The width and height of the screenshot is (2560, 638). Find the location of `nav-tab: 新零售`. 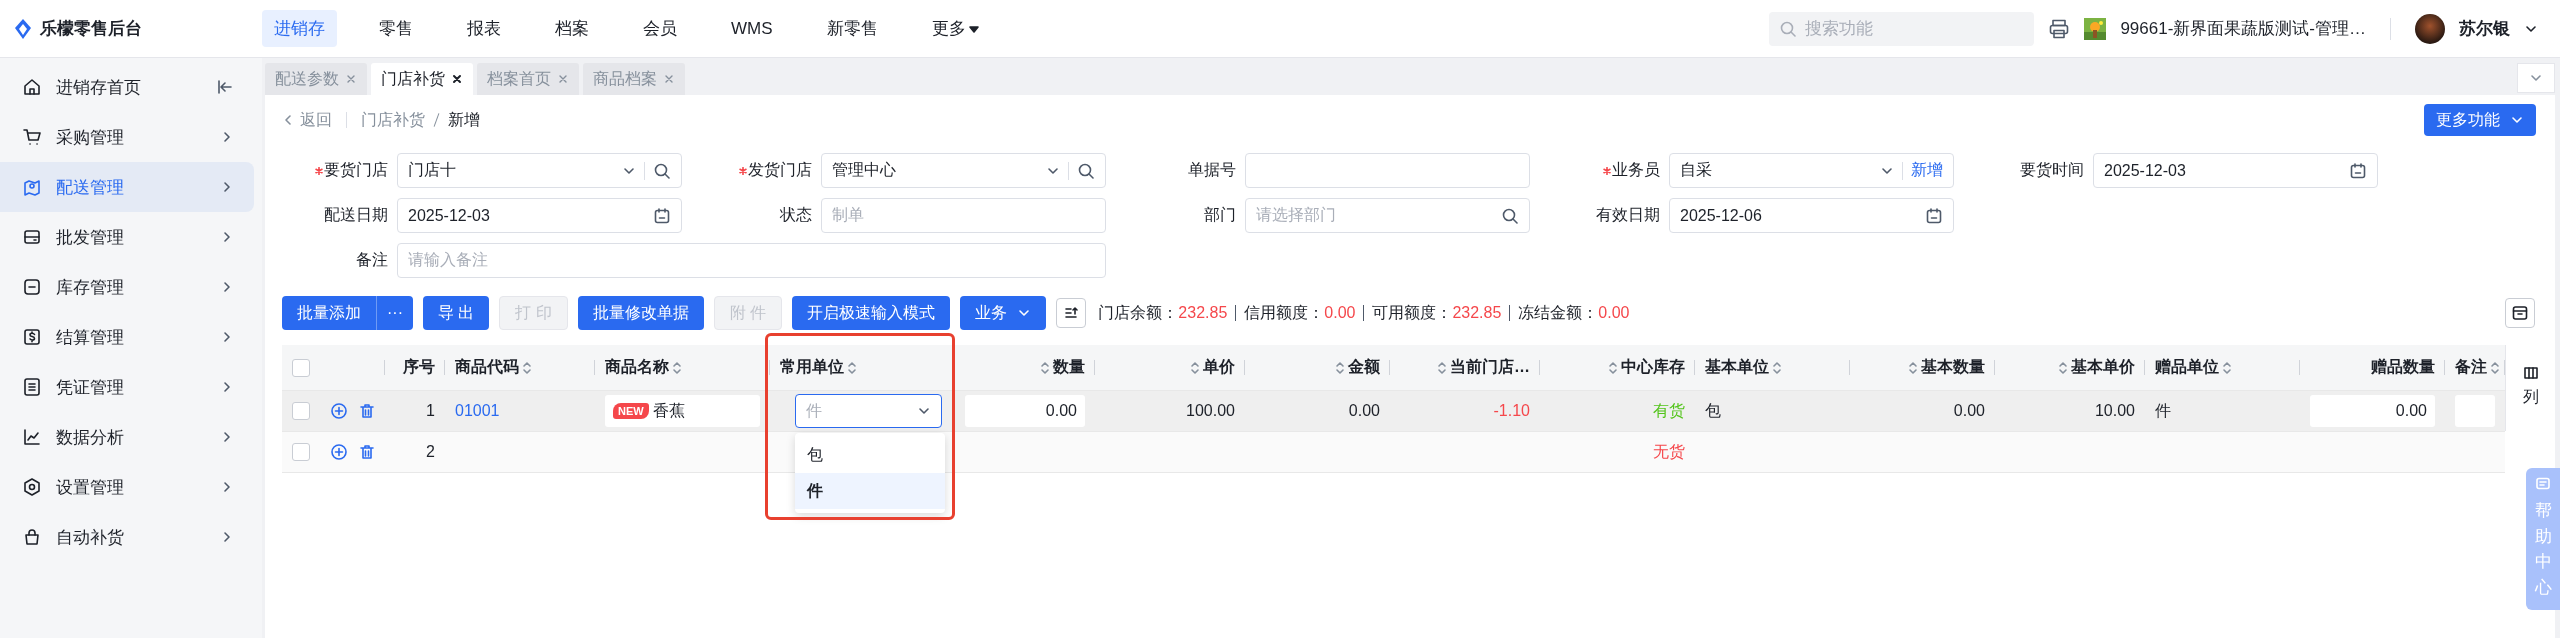

nav-tab: 新零售 is located at coordinates (852, 28).